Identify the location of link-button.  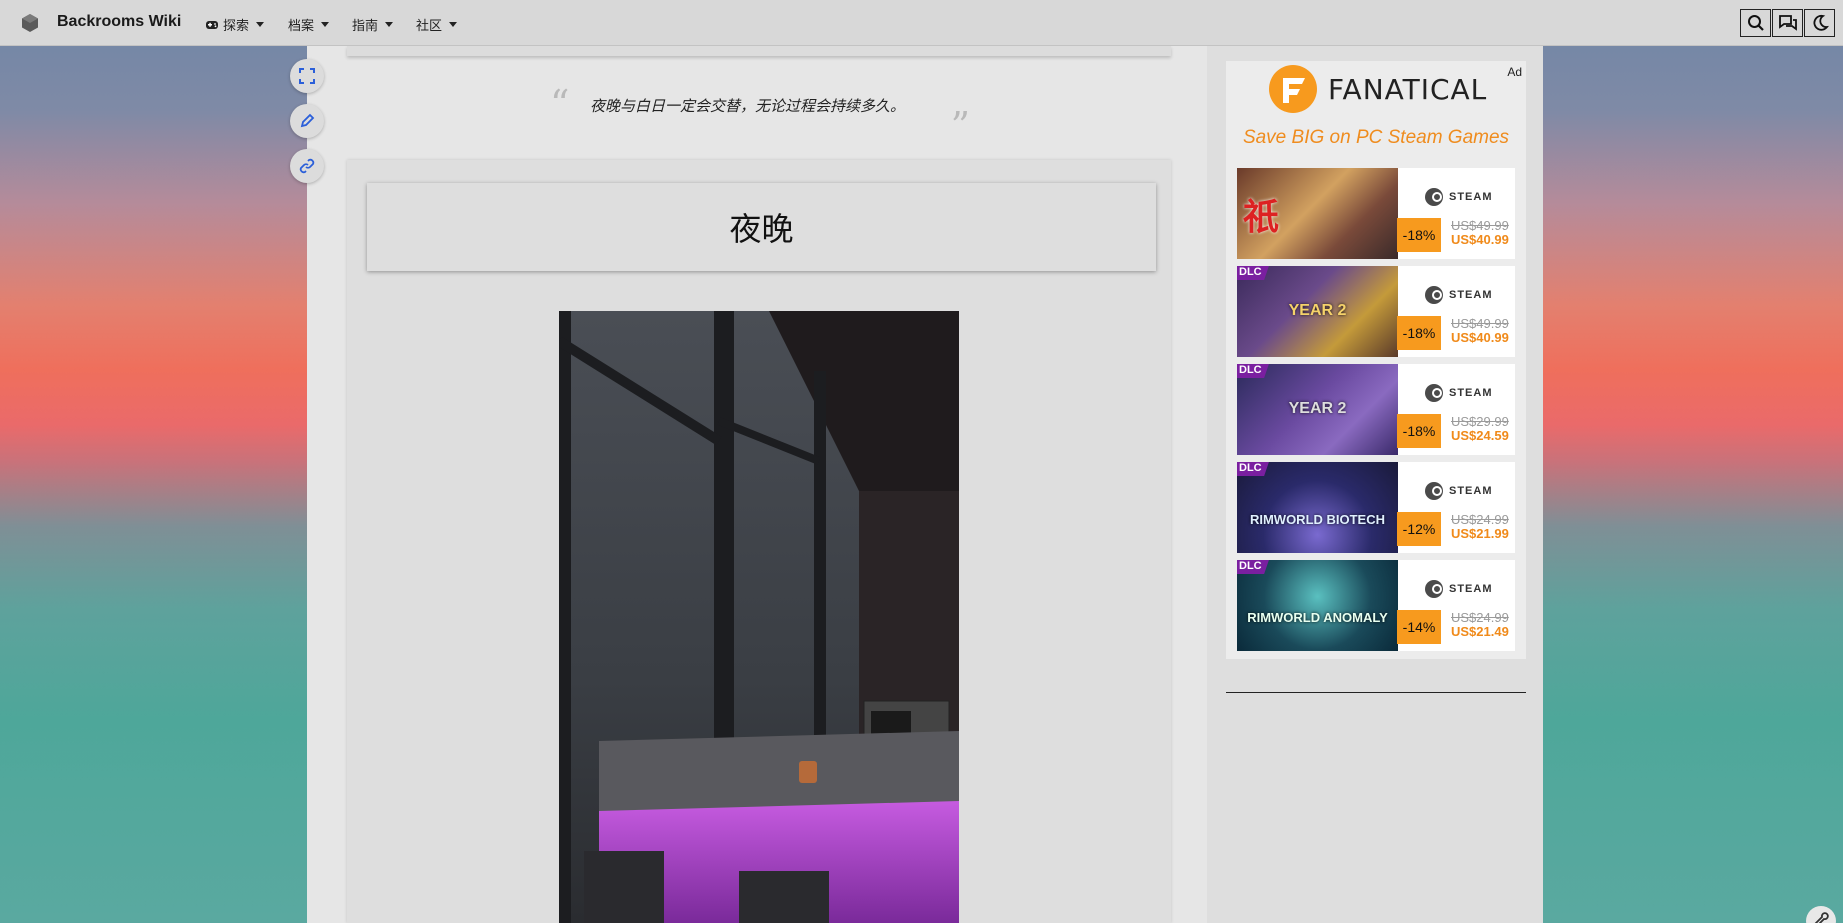
(307, 166).